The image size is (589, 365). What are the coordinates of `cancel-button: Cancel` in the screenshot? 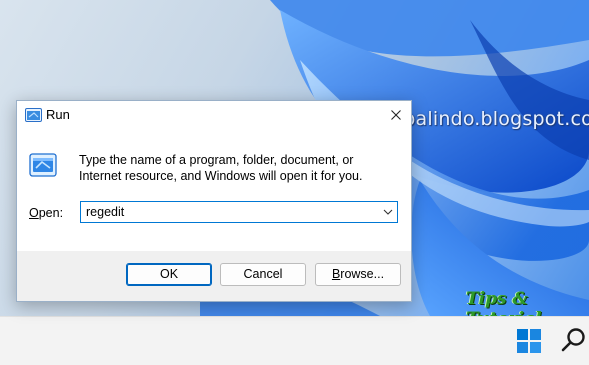 It's located at (263, 274).